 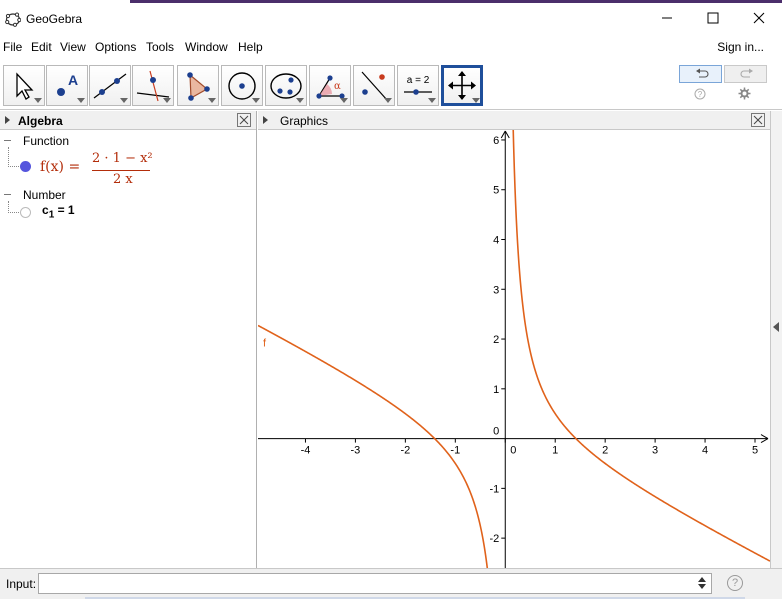 I want to click on x-tick-label: -3, so click(x=356, y=451).